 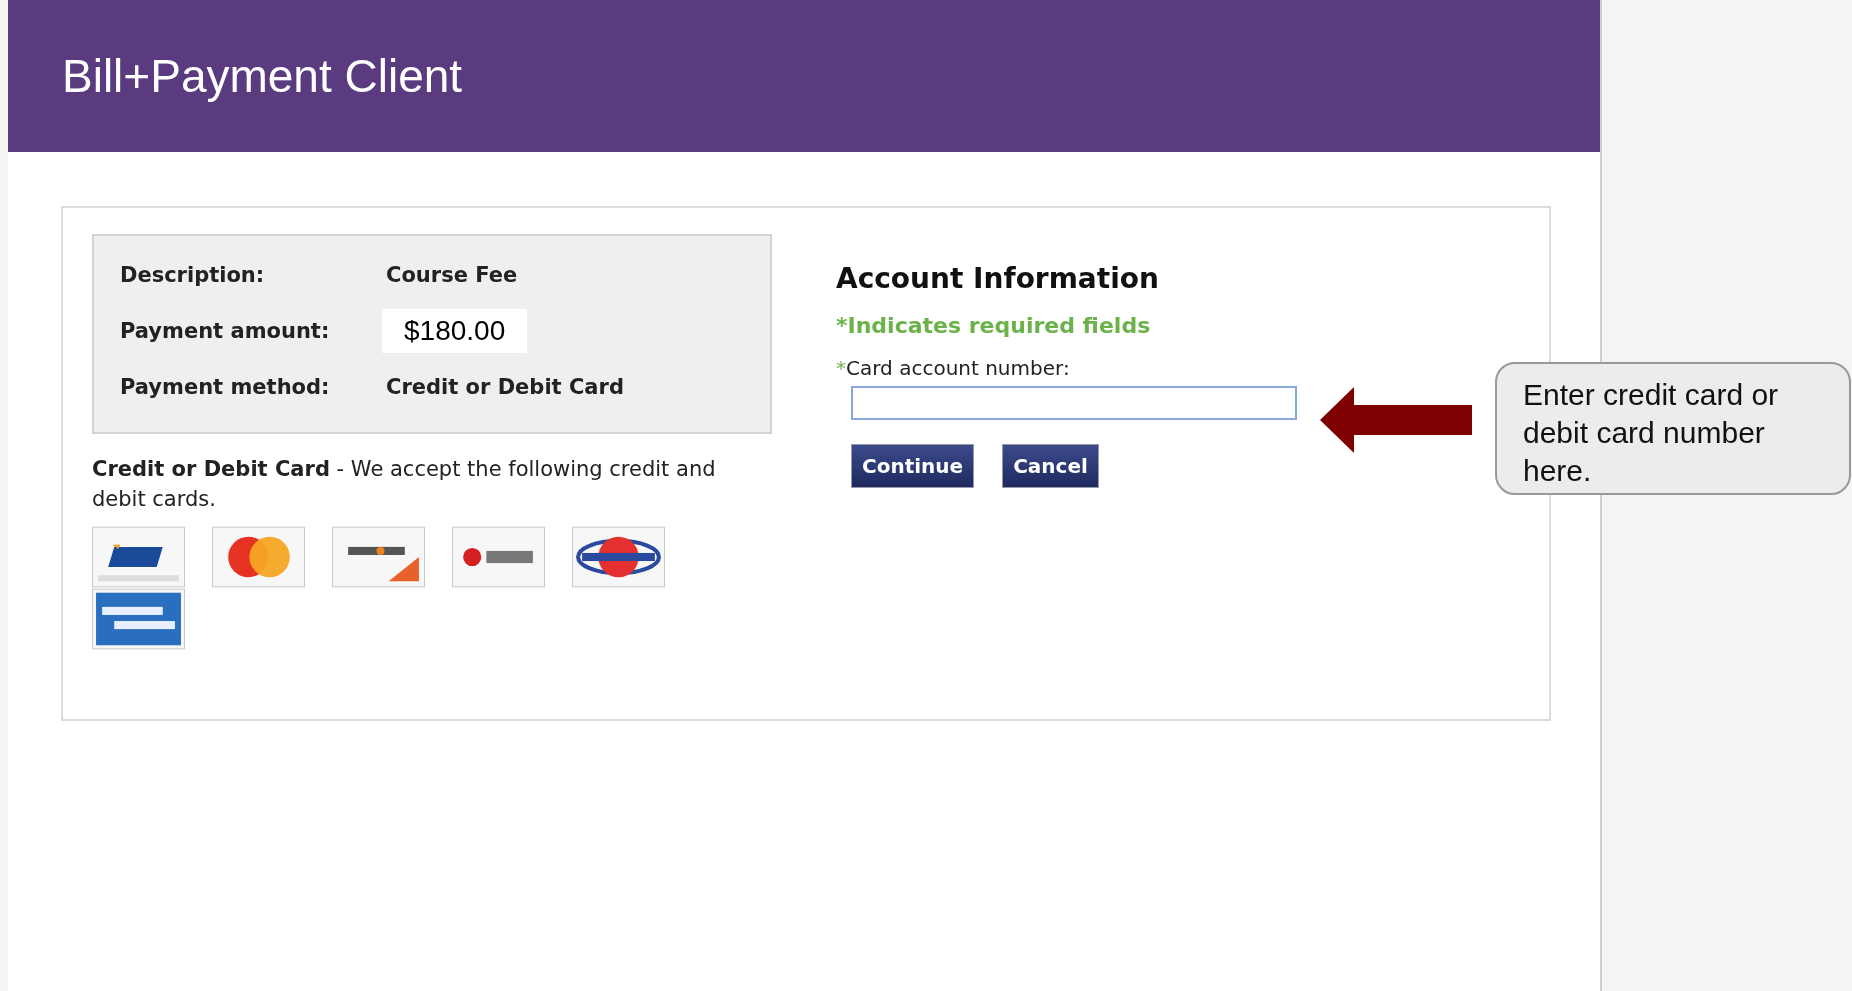 I want to click on summary-label: Payment amount:, so click(x=225, y=331).